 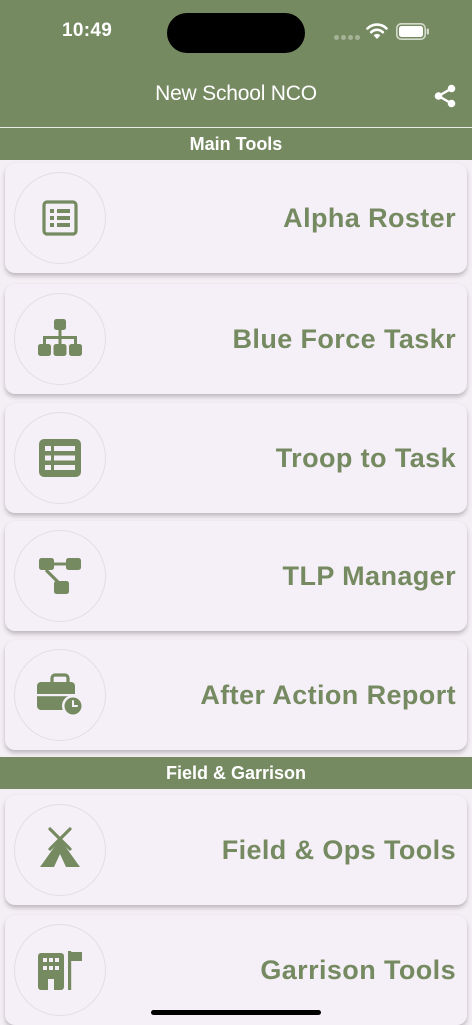 What do you see at coordinates (445, 96) in the screenshot?
I see `share-icon` at bounding box center [445, 96].